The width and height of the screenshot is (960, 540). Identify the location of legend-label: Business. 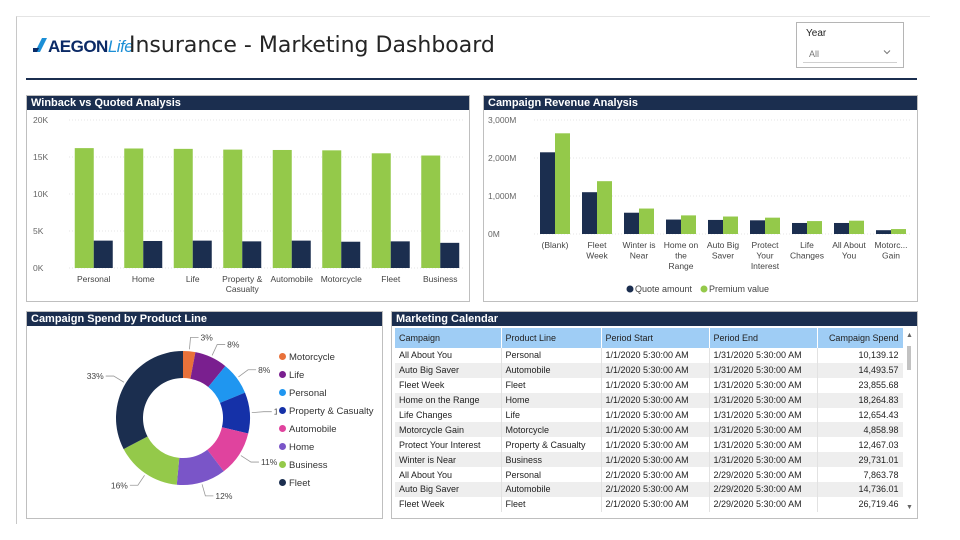
(308, 465).